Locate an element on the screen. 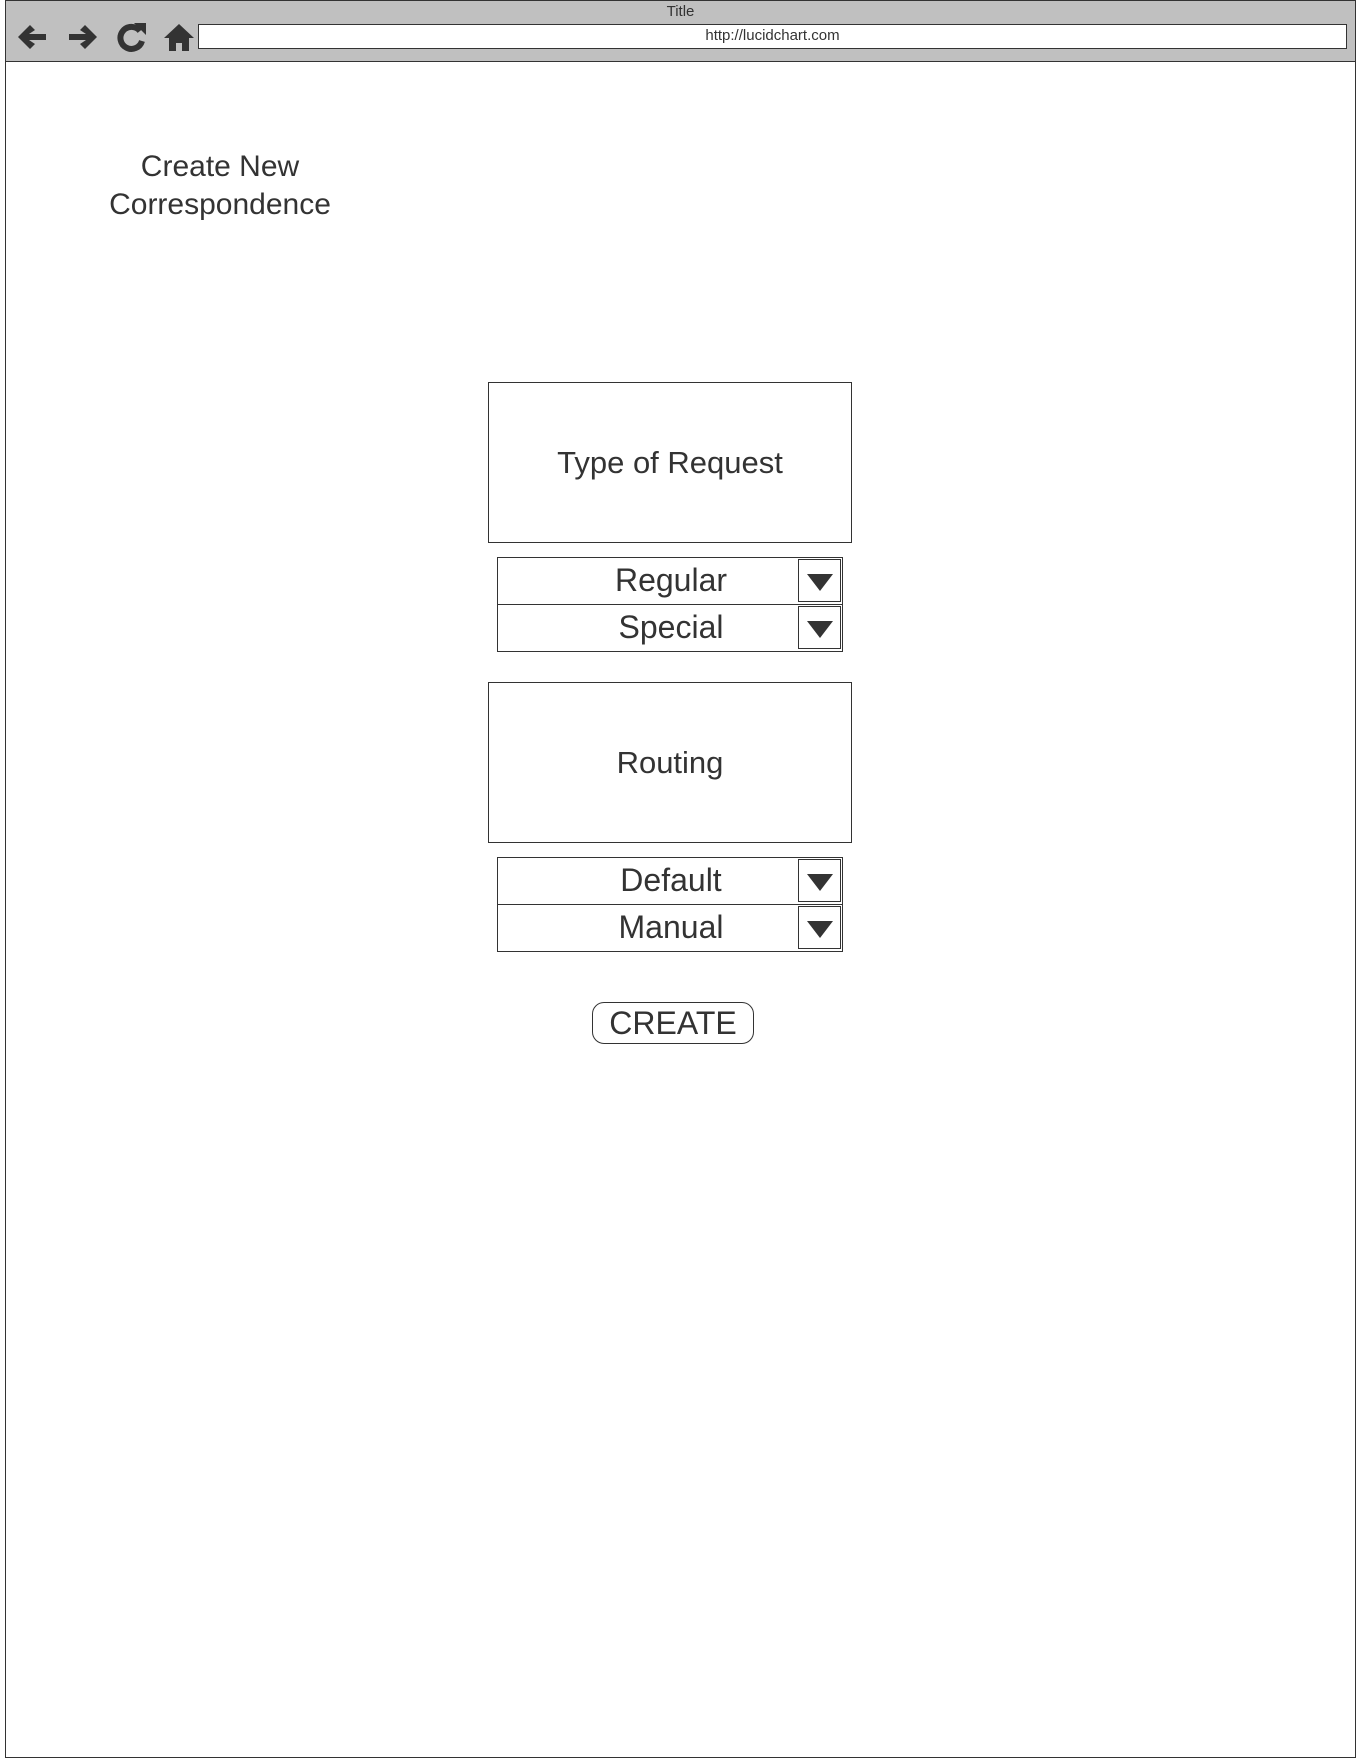 Image resolution: width=1360 pixels, height=1760 pixels. request-type-dropdown-regular: Regular is located at coordinates (670, 581).